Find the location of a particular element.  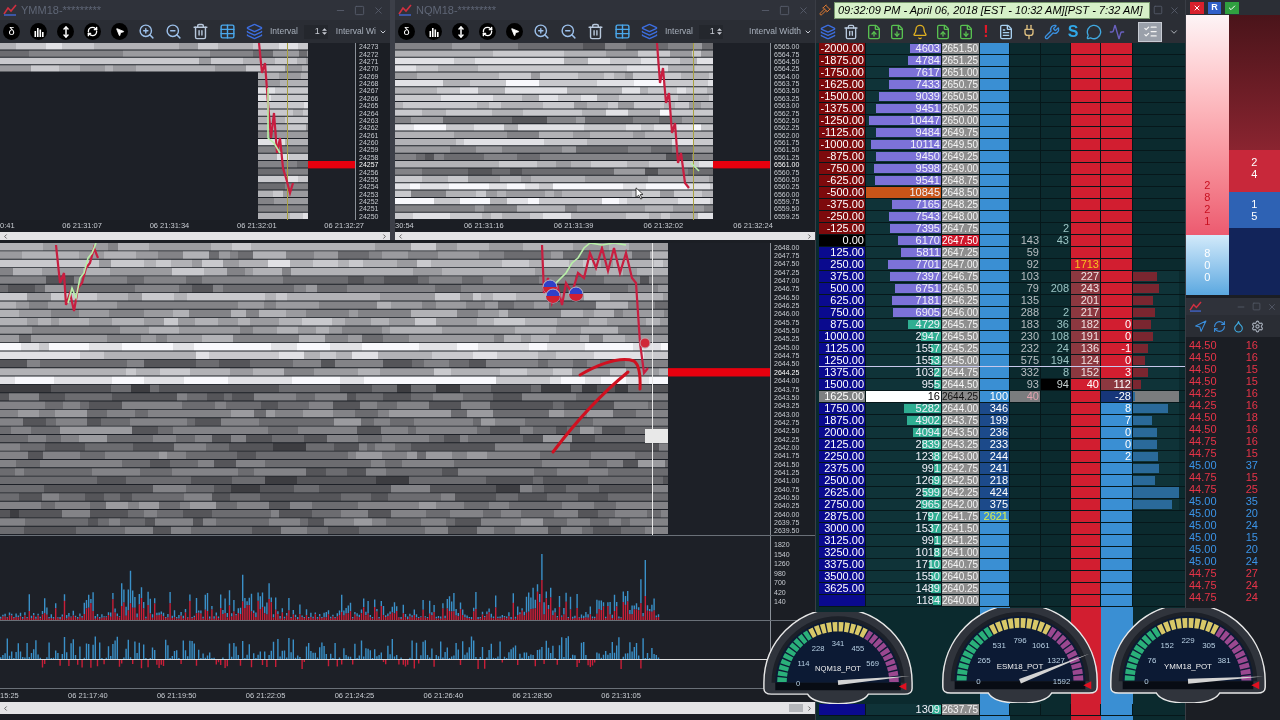

ladder-cell: 227 is located at coordinates (1086, 276).